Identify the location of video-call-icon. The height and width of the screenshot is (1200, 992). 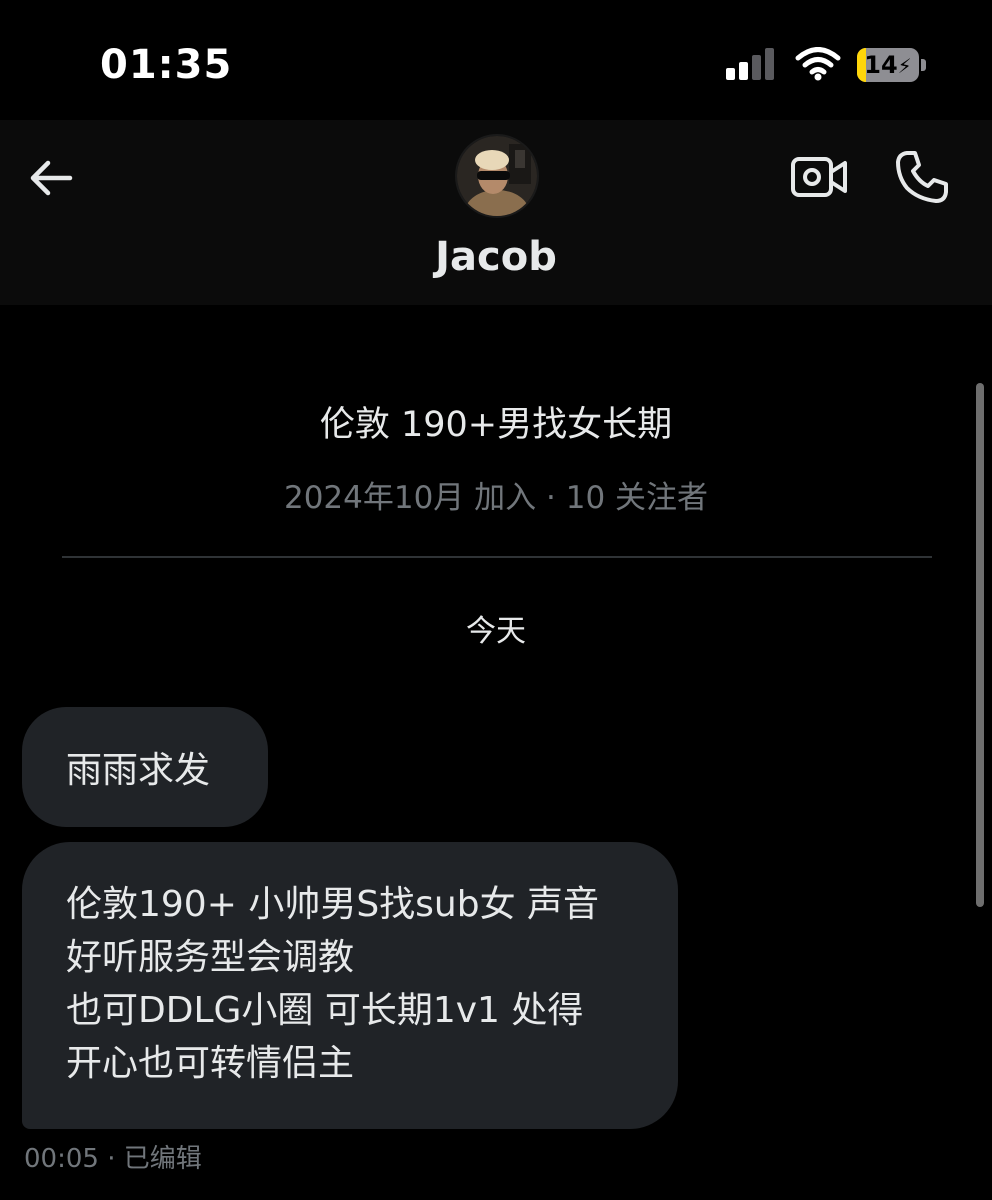
(819, 177).